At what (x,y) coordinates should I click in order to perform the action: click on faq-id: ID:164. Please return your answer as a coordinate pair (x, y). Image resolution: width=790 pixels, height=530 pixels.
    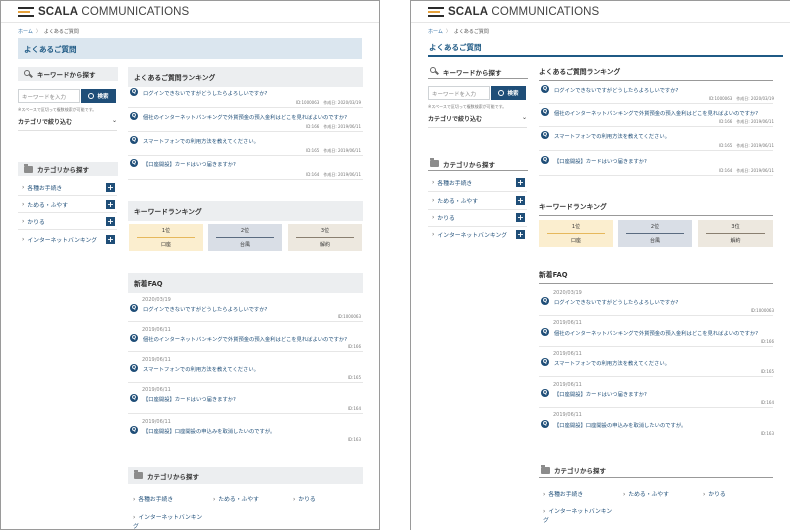
    Looking at the image, I should click on (354, 408).